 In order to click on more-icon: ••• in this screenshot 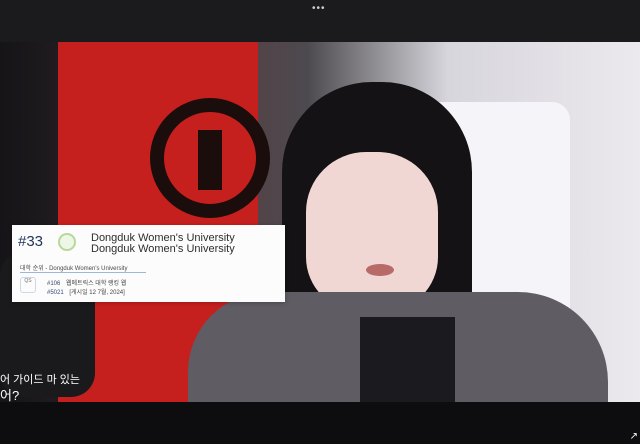, I will do `click(319, 8)`.